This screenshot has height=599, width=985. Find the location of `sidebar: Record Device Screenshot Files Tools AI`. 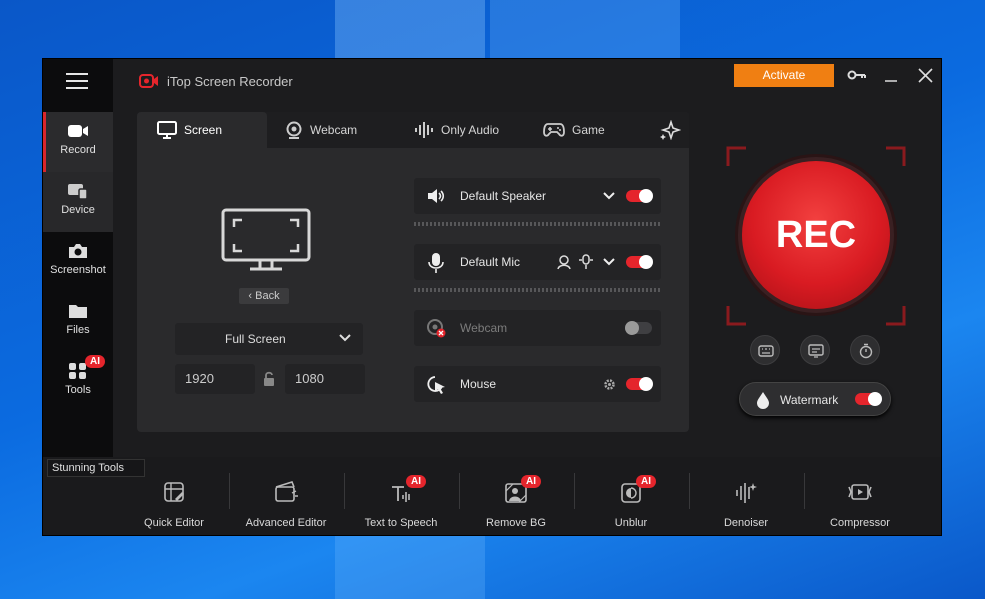

sidebar: Record Device Screenshot Files Tools AI is located at coordinates (78, 258).